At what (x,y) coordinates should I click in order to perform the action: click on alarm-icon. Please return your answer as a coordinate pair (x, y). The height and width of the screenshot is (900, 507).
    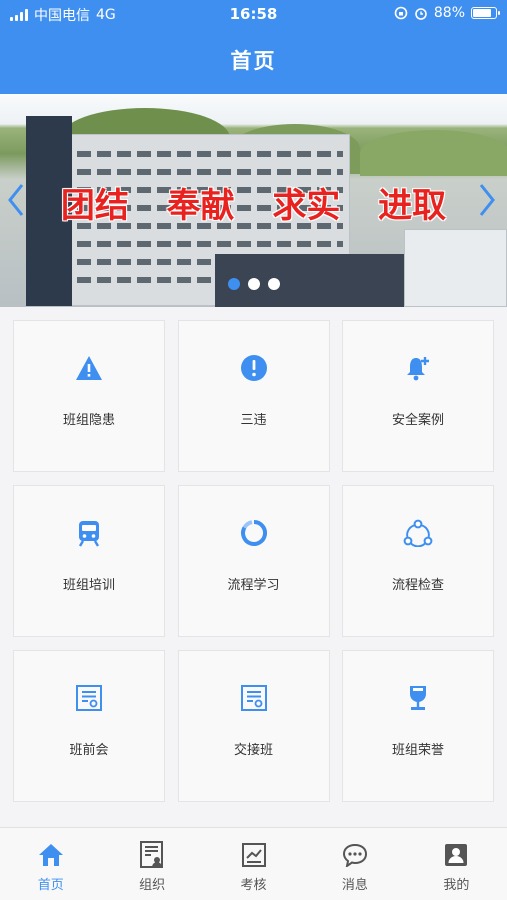
    Looking at the image, I should click on (421, 14).